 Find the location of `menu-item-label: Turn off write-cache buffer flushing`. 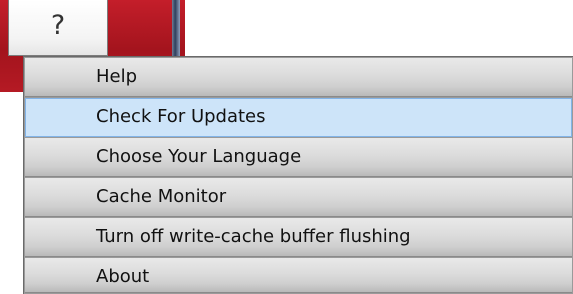

menu-item-label: Turn off write-cache buffer flushing is located at coordinates (253, 236).